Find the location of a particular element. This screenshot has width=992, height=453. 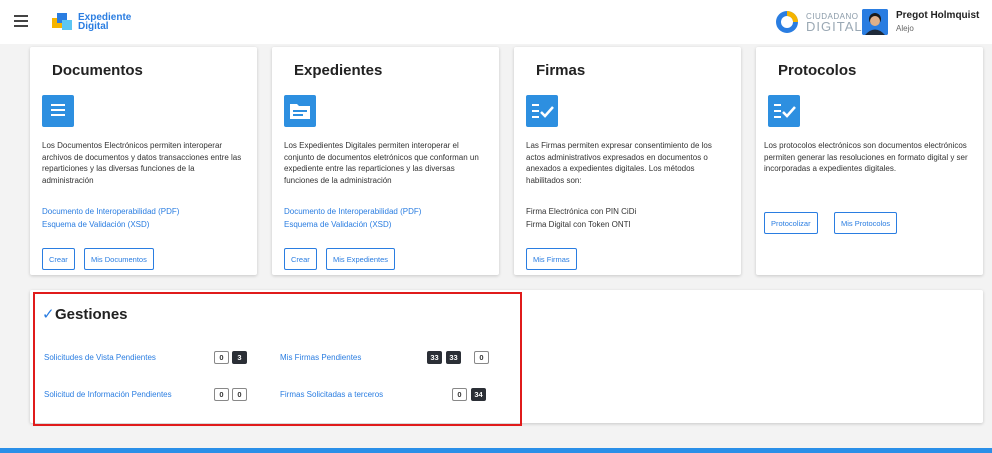

user-subtitle: Alejo is located at coordinates (905, 28).